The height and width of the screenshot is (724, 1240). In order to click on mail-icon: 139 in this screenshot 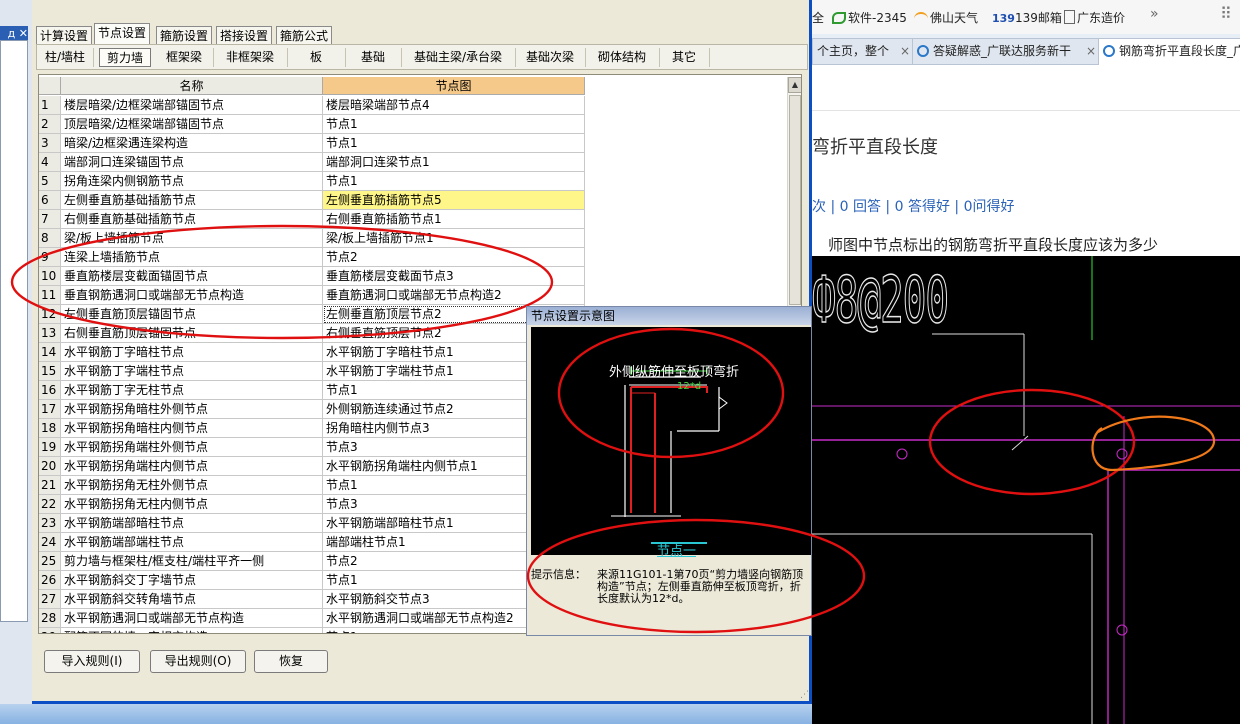, I will do `click(1003, 18)`.